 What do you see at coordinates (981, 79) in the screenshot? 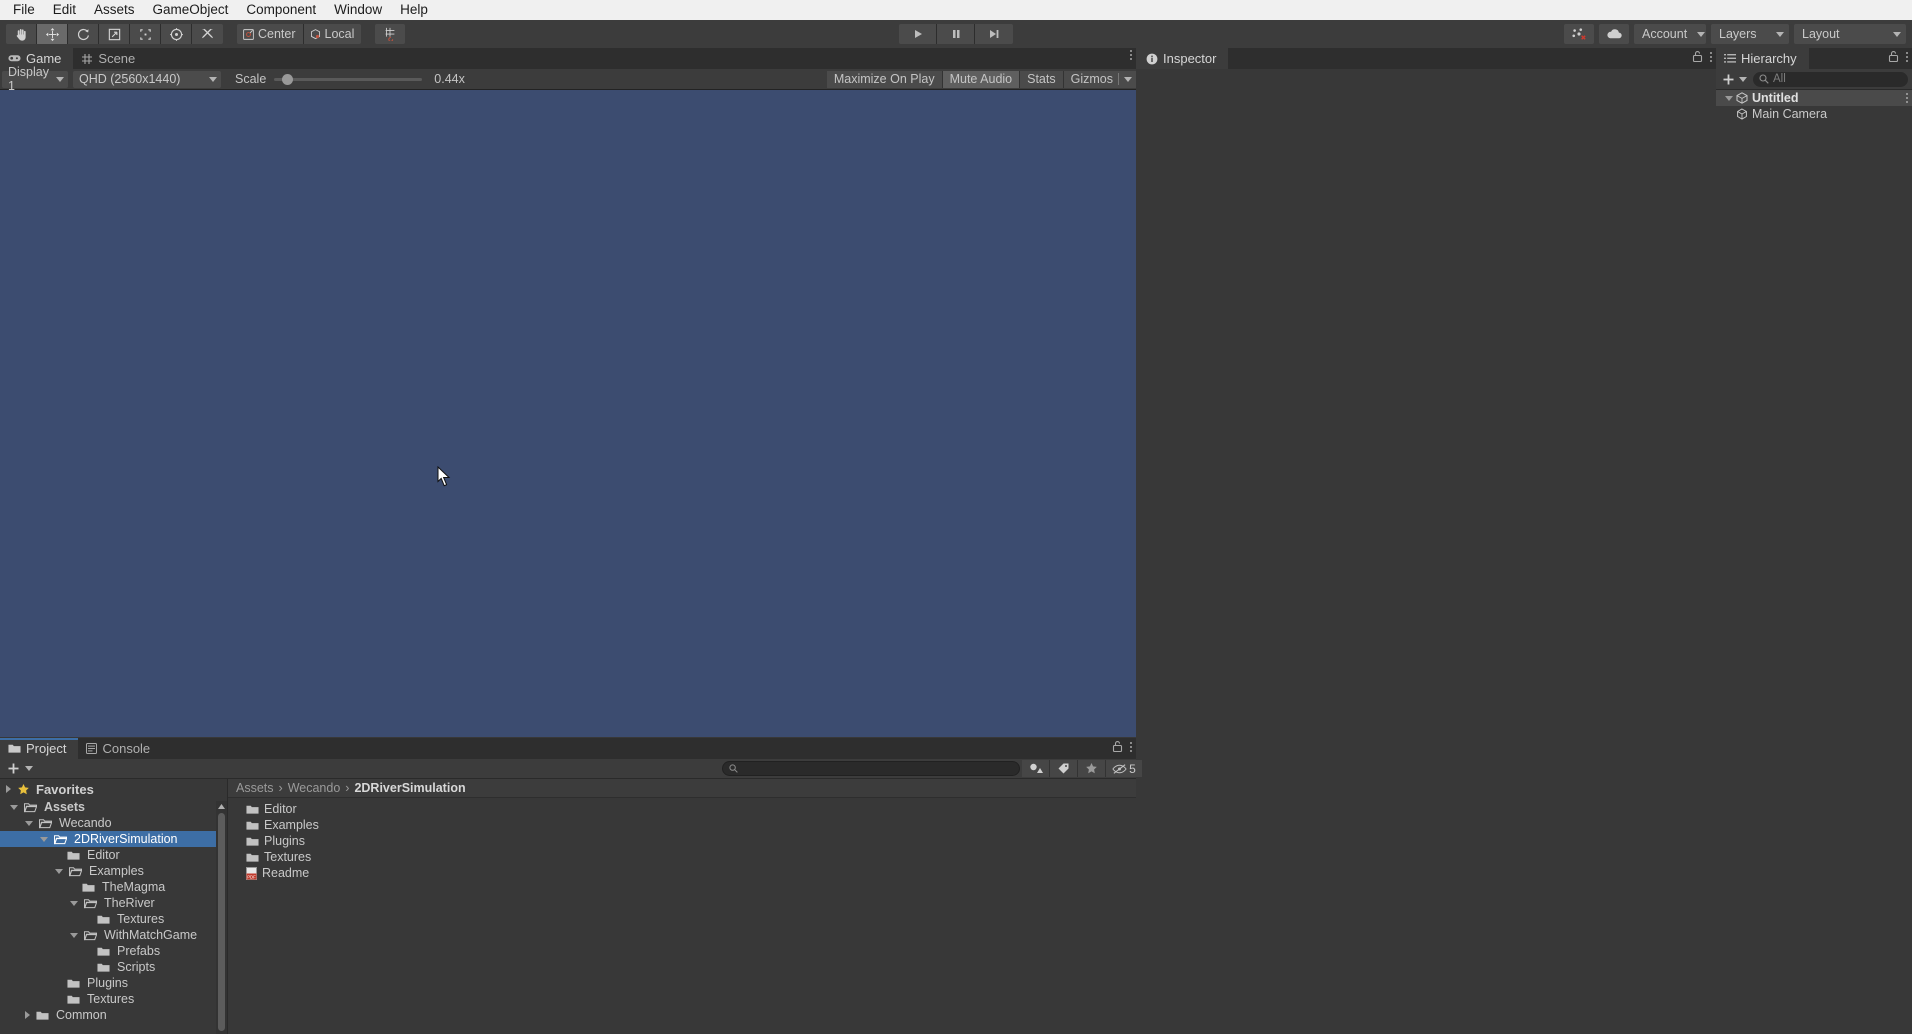
I see `mute-audio-button: Mute Audio` at bounding box center [981, 79].